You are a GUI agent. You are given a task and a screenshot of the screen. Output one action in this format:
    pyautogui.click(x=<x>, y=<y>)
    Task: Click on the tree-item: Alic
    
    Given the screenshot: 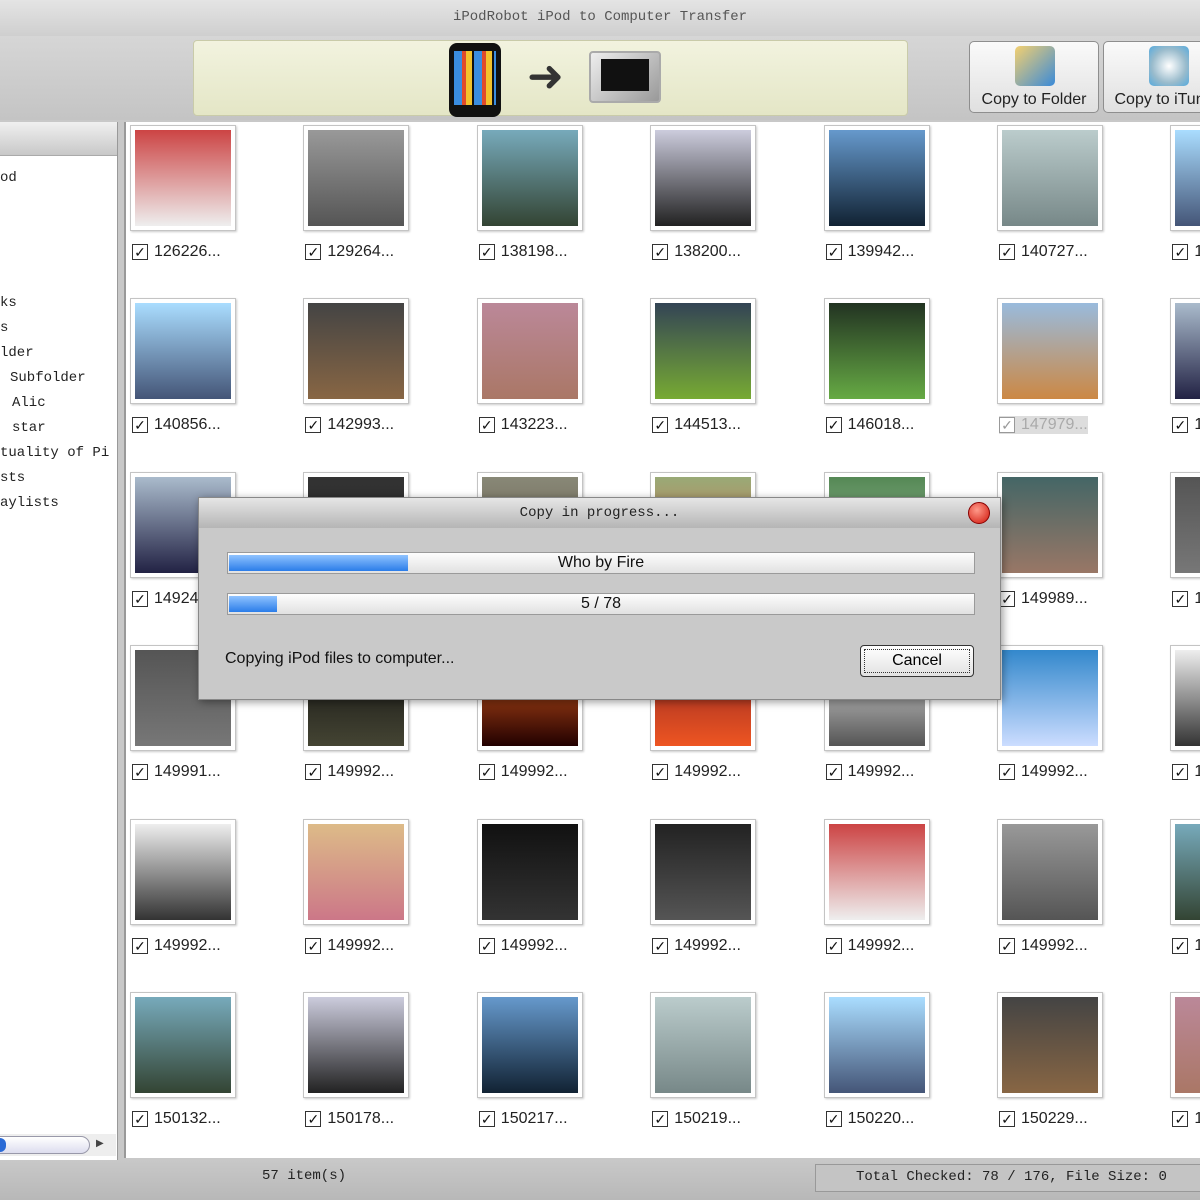 What is the action you would take?
    pyautogui.click(x=29, y=403)
    